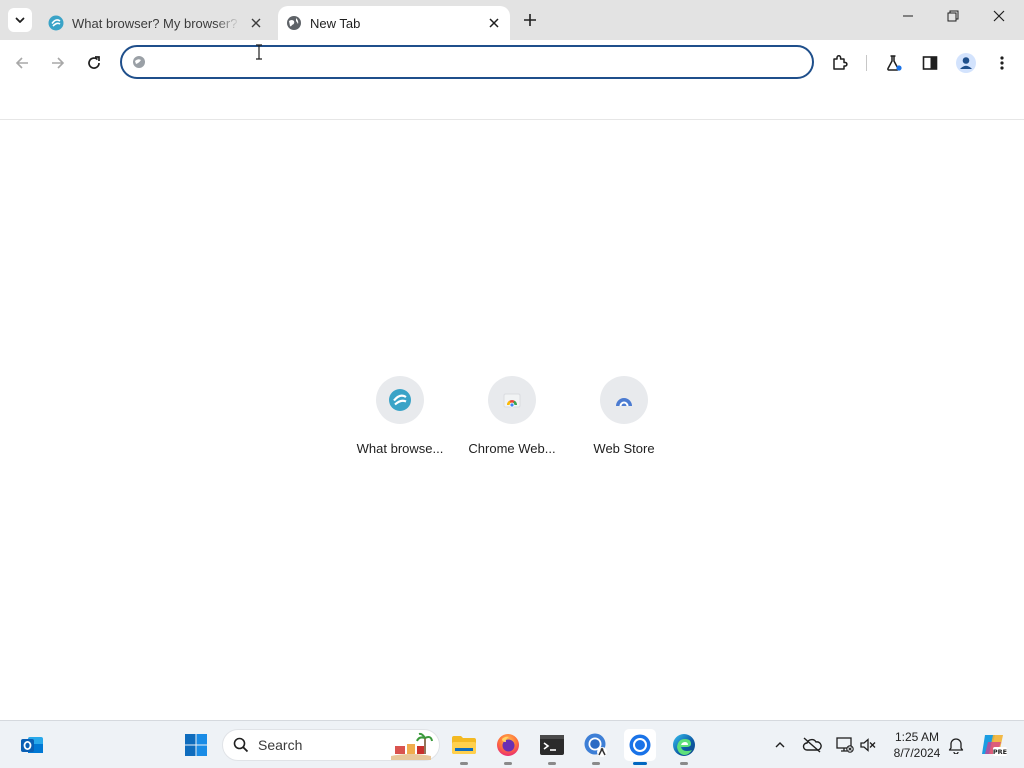 The height and width of the screenshot is (768, 1024). I want to click on side-panel-button, so click(930, 63).